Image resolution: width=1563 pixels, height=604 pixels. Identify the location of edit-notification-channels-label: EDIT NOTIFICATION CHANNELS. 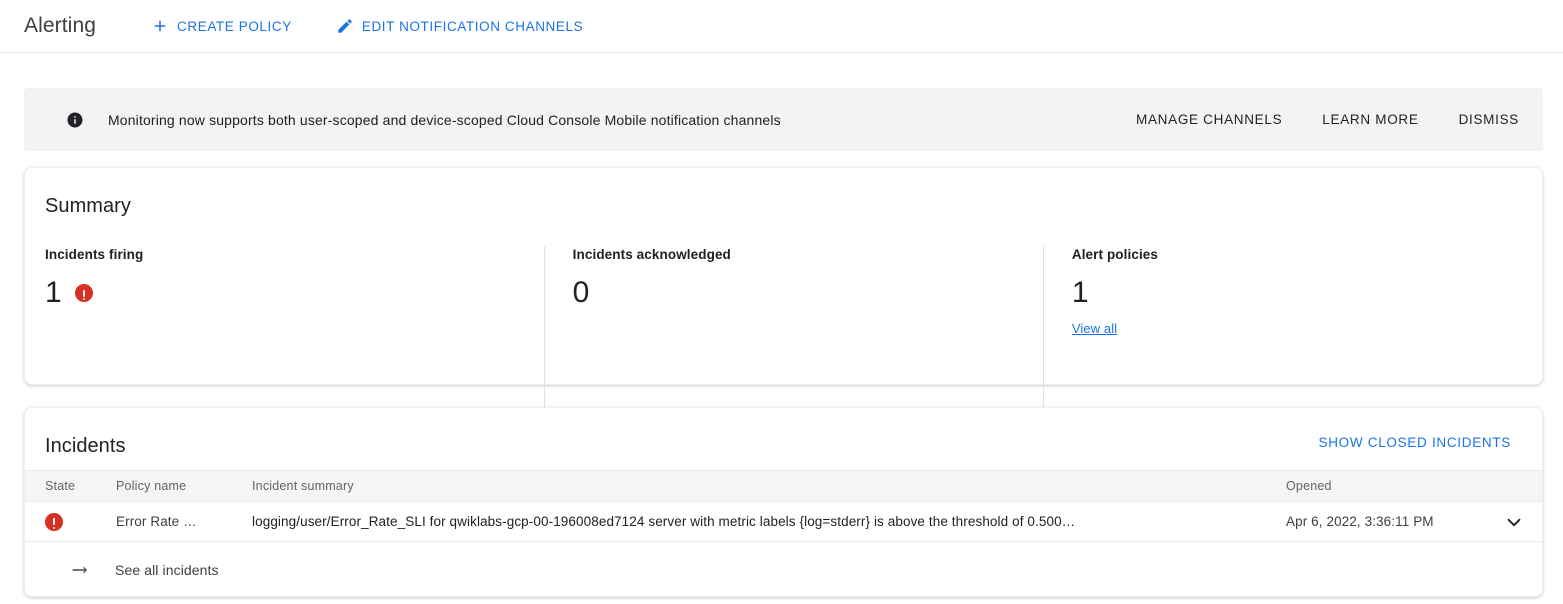
(472, 26).